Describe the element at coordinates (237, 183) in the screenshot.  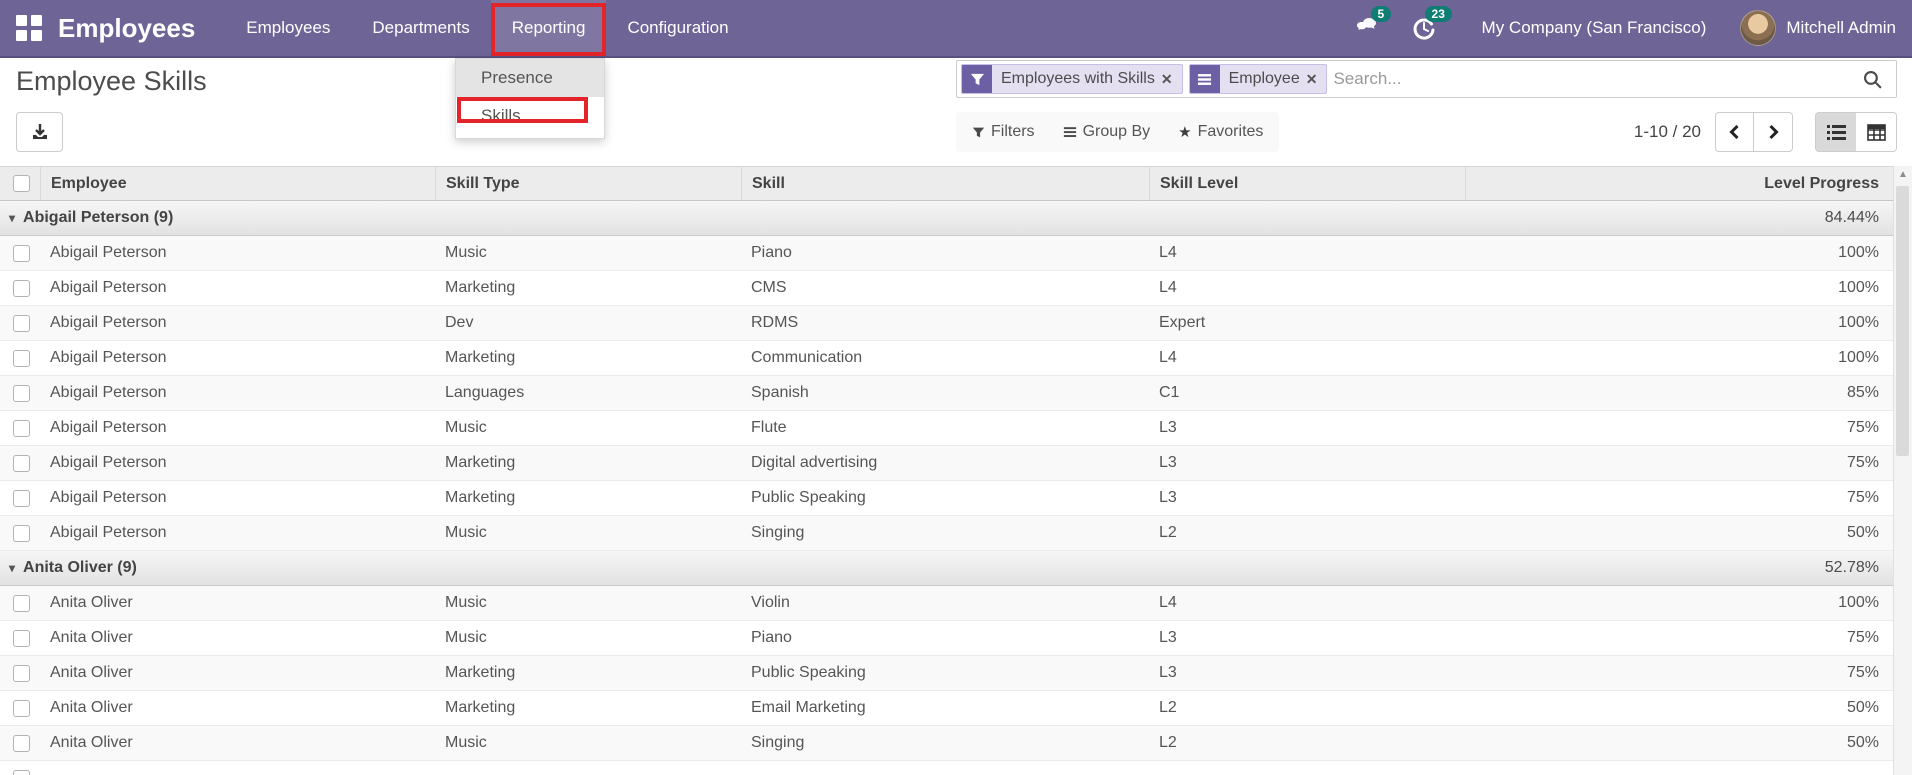
I see `column-header-employee: Employee` at that location.